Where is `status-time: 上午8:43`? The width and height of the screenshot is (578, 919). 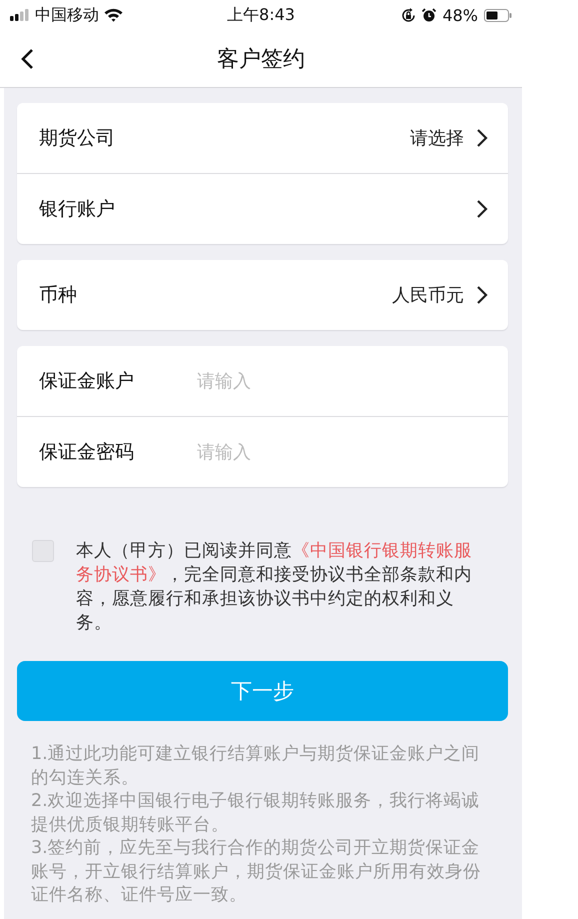 status-time: 上午8:43 is located at coordinates (261, 15).